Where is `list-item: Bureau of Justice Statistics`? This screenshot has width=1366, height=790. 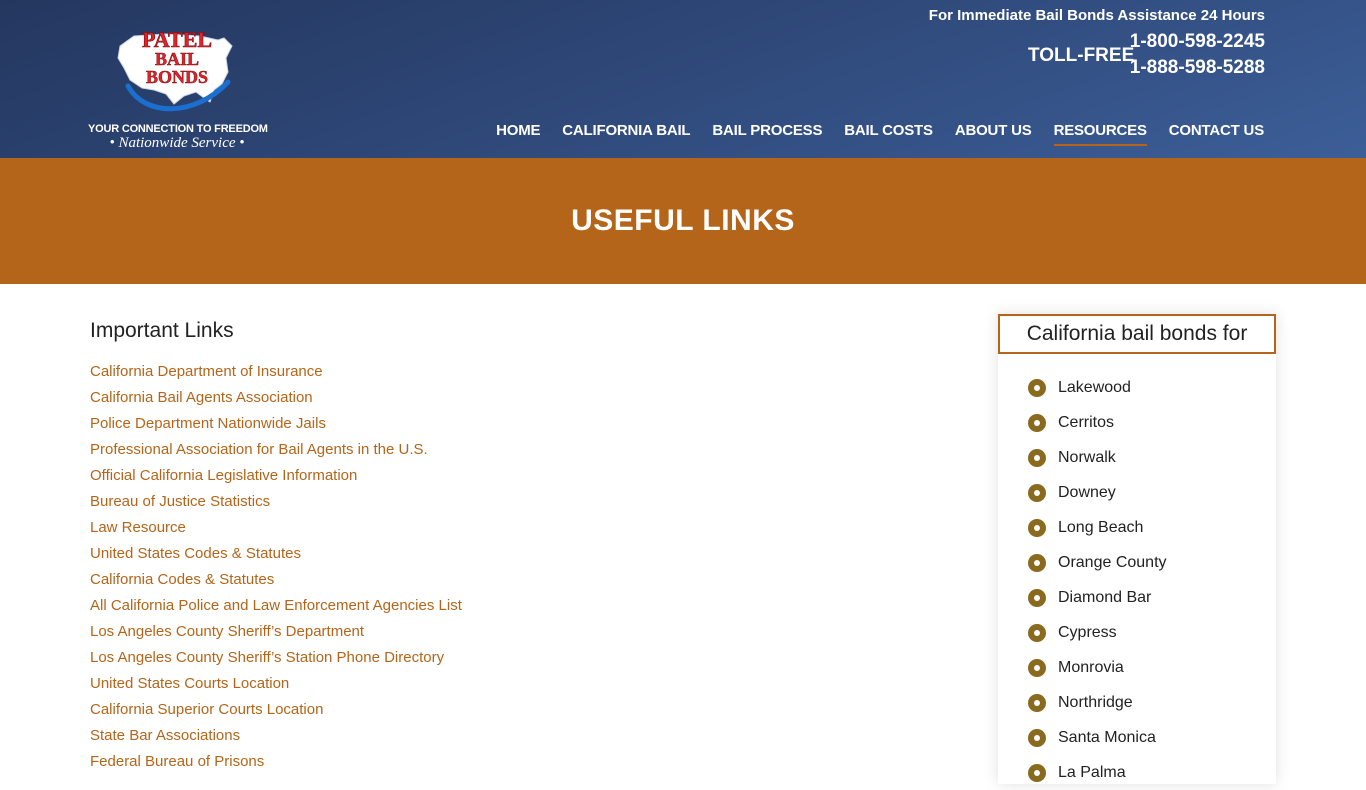 list-item: Bureau of Justice Statistics is located at coordinates (440, 502).